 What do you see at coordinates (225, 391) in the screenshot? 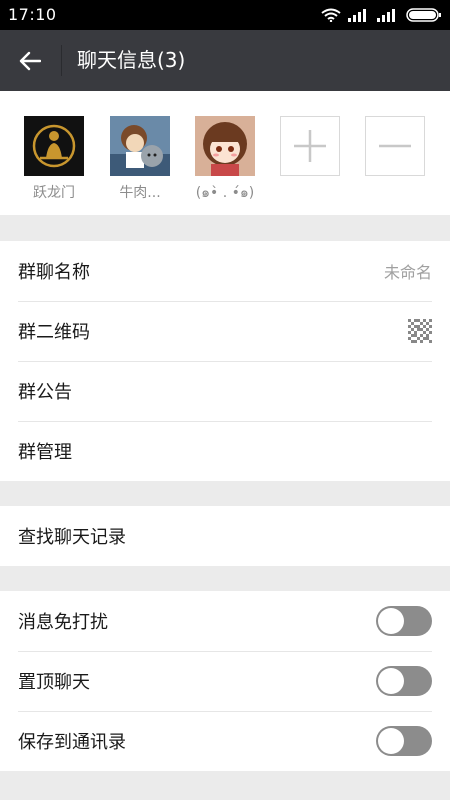
I see `group-announcement-row: 群公告` at bounding box center [225, 391].